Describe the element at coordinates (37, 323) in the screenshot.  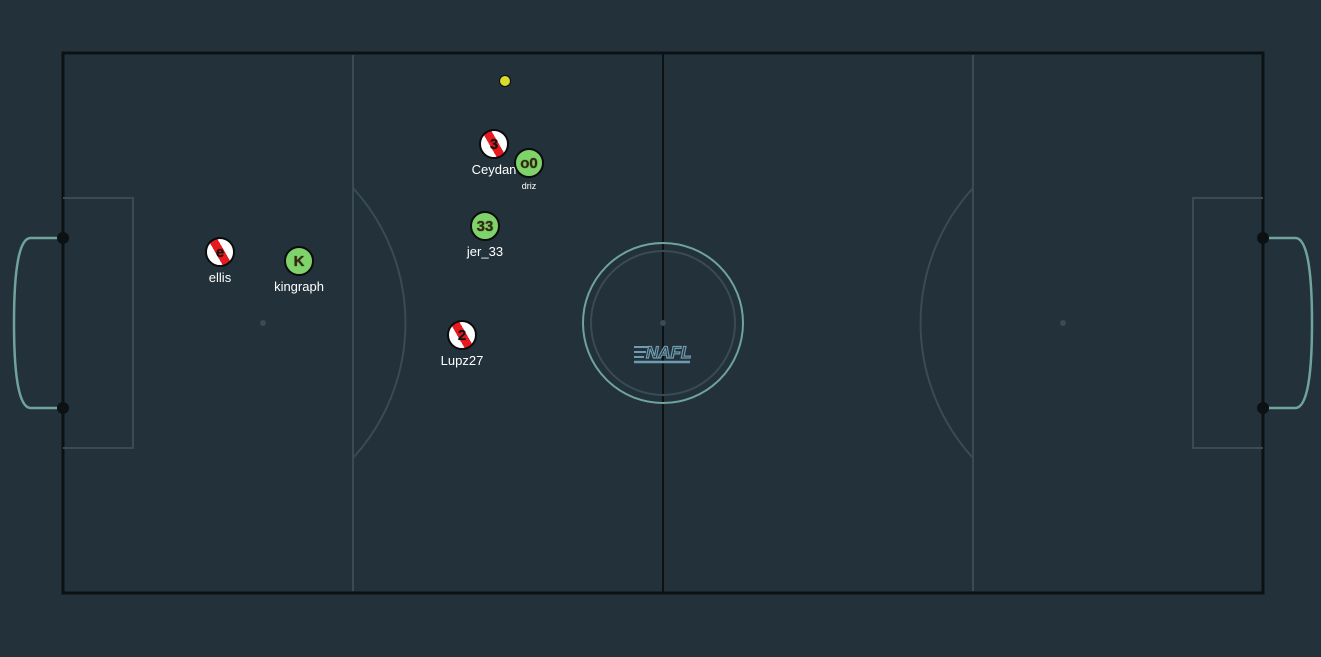
I see `left-goal-net` at that location.